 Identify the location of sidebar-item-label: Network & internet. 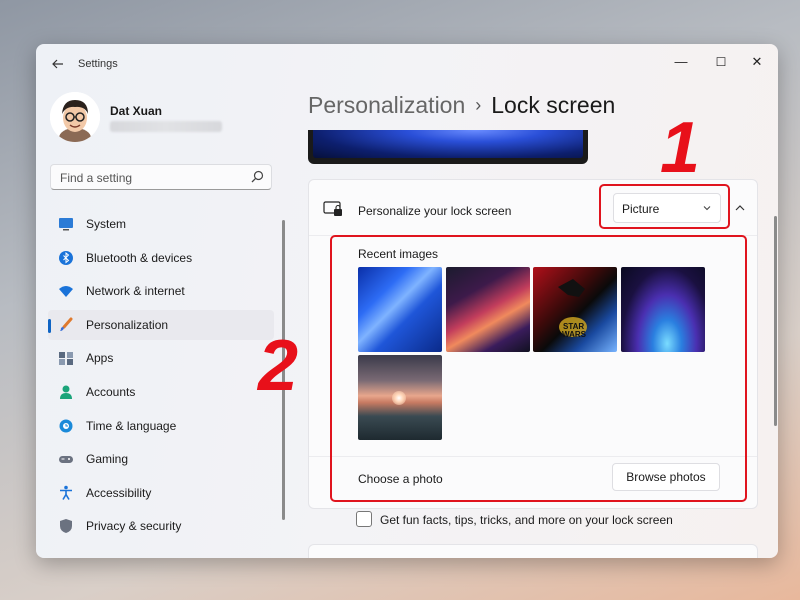
(135, 291).